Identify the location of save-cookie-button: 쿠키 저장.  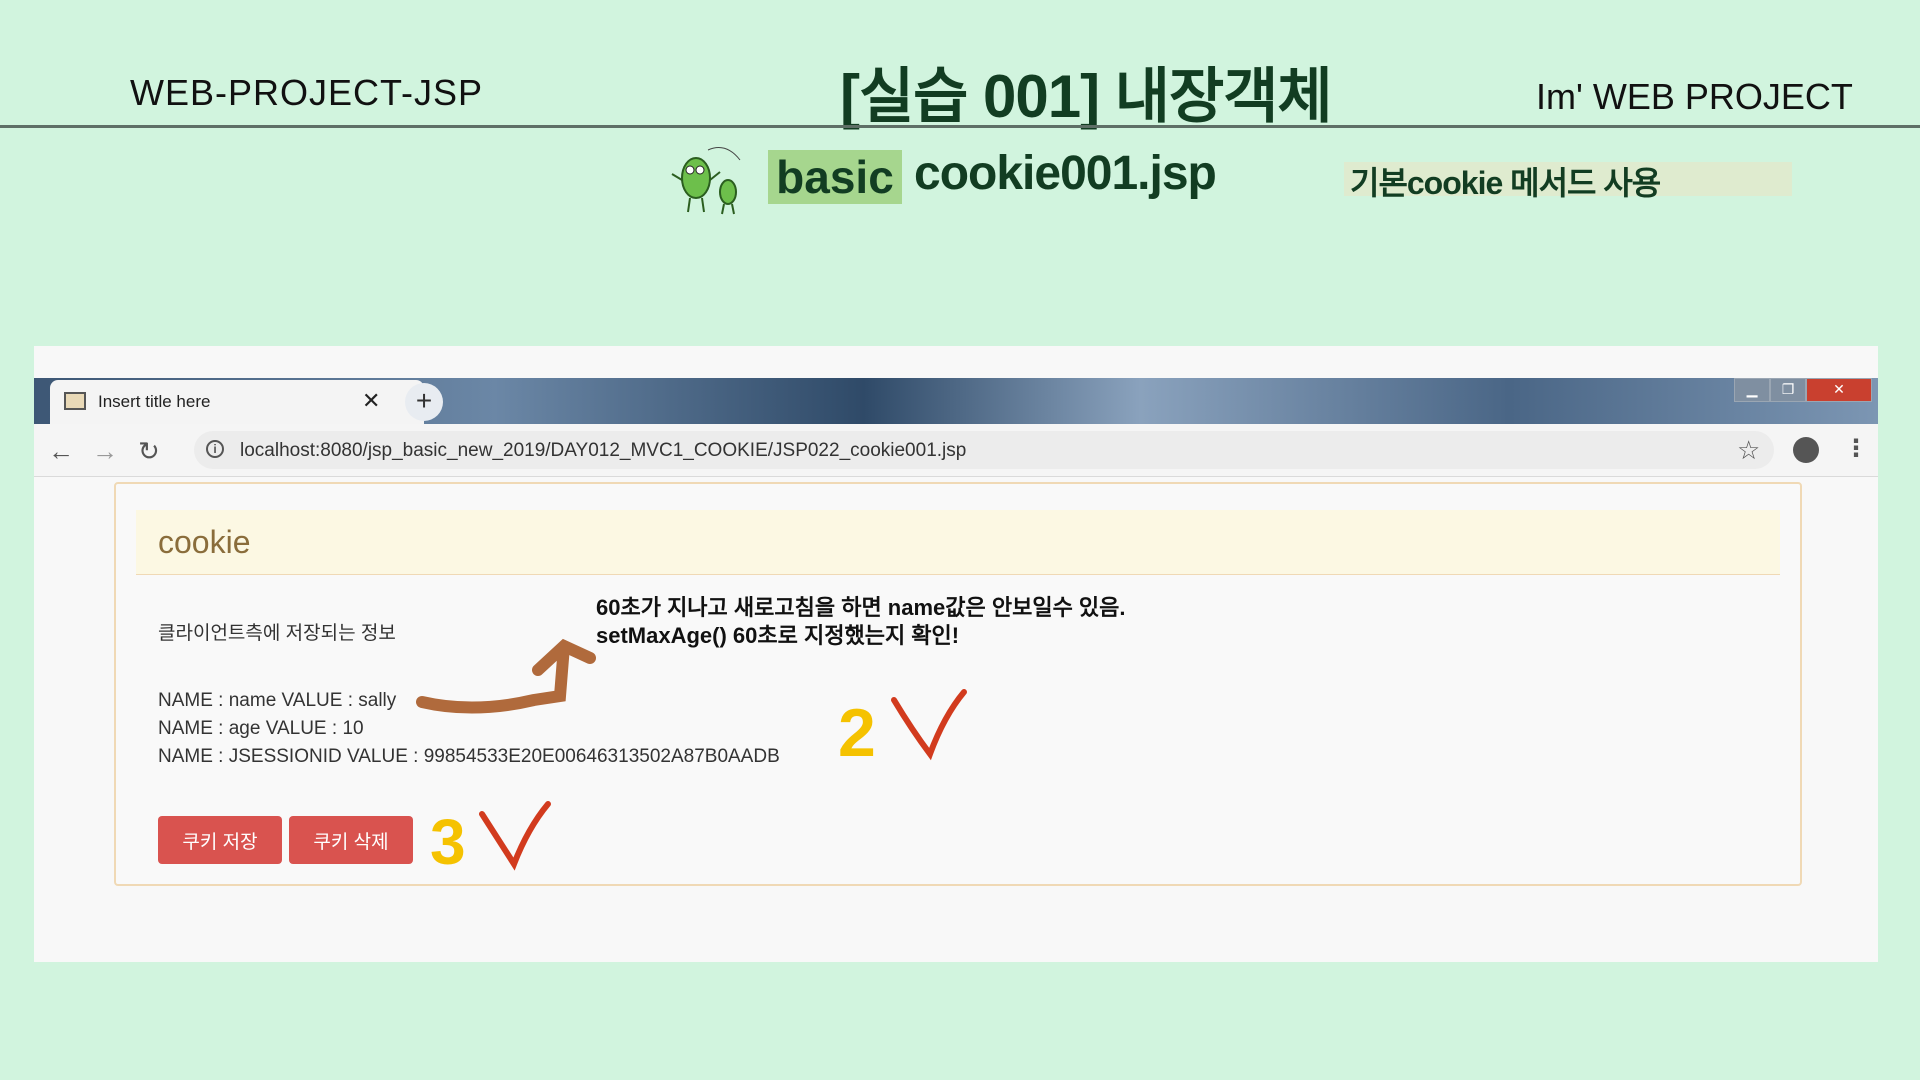
(220, 840).